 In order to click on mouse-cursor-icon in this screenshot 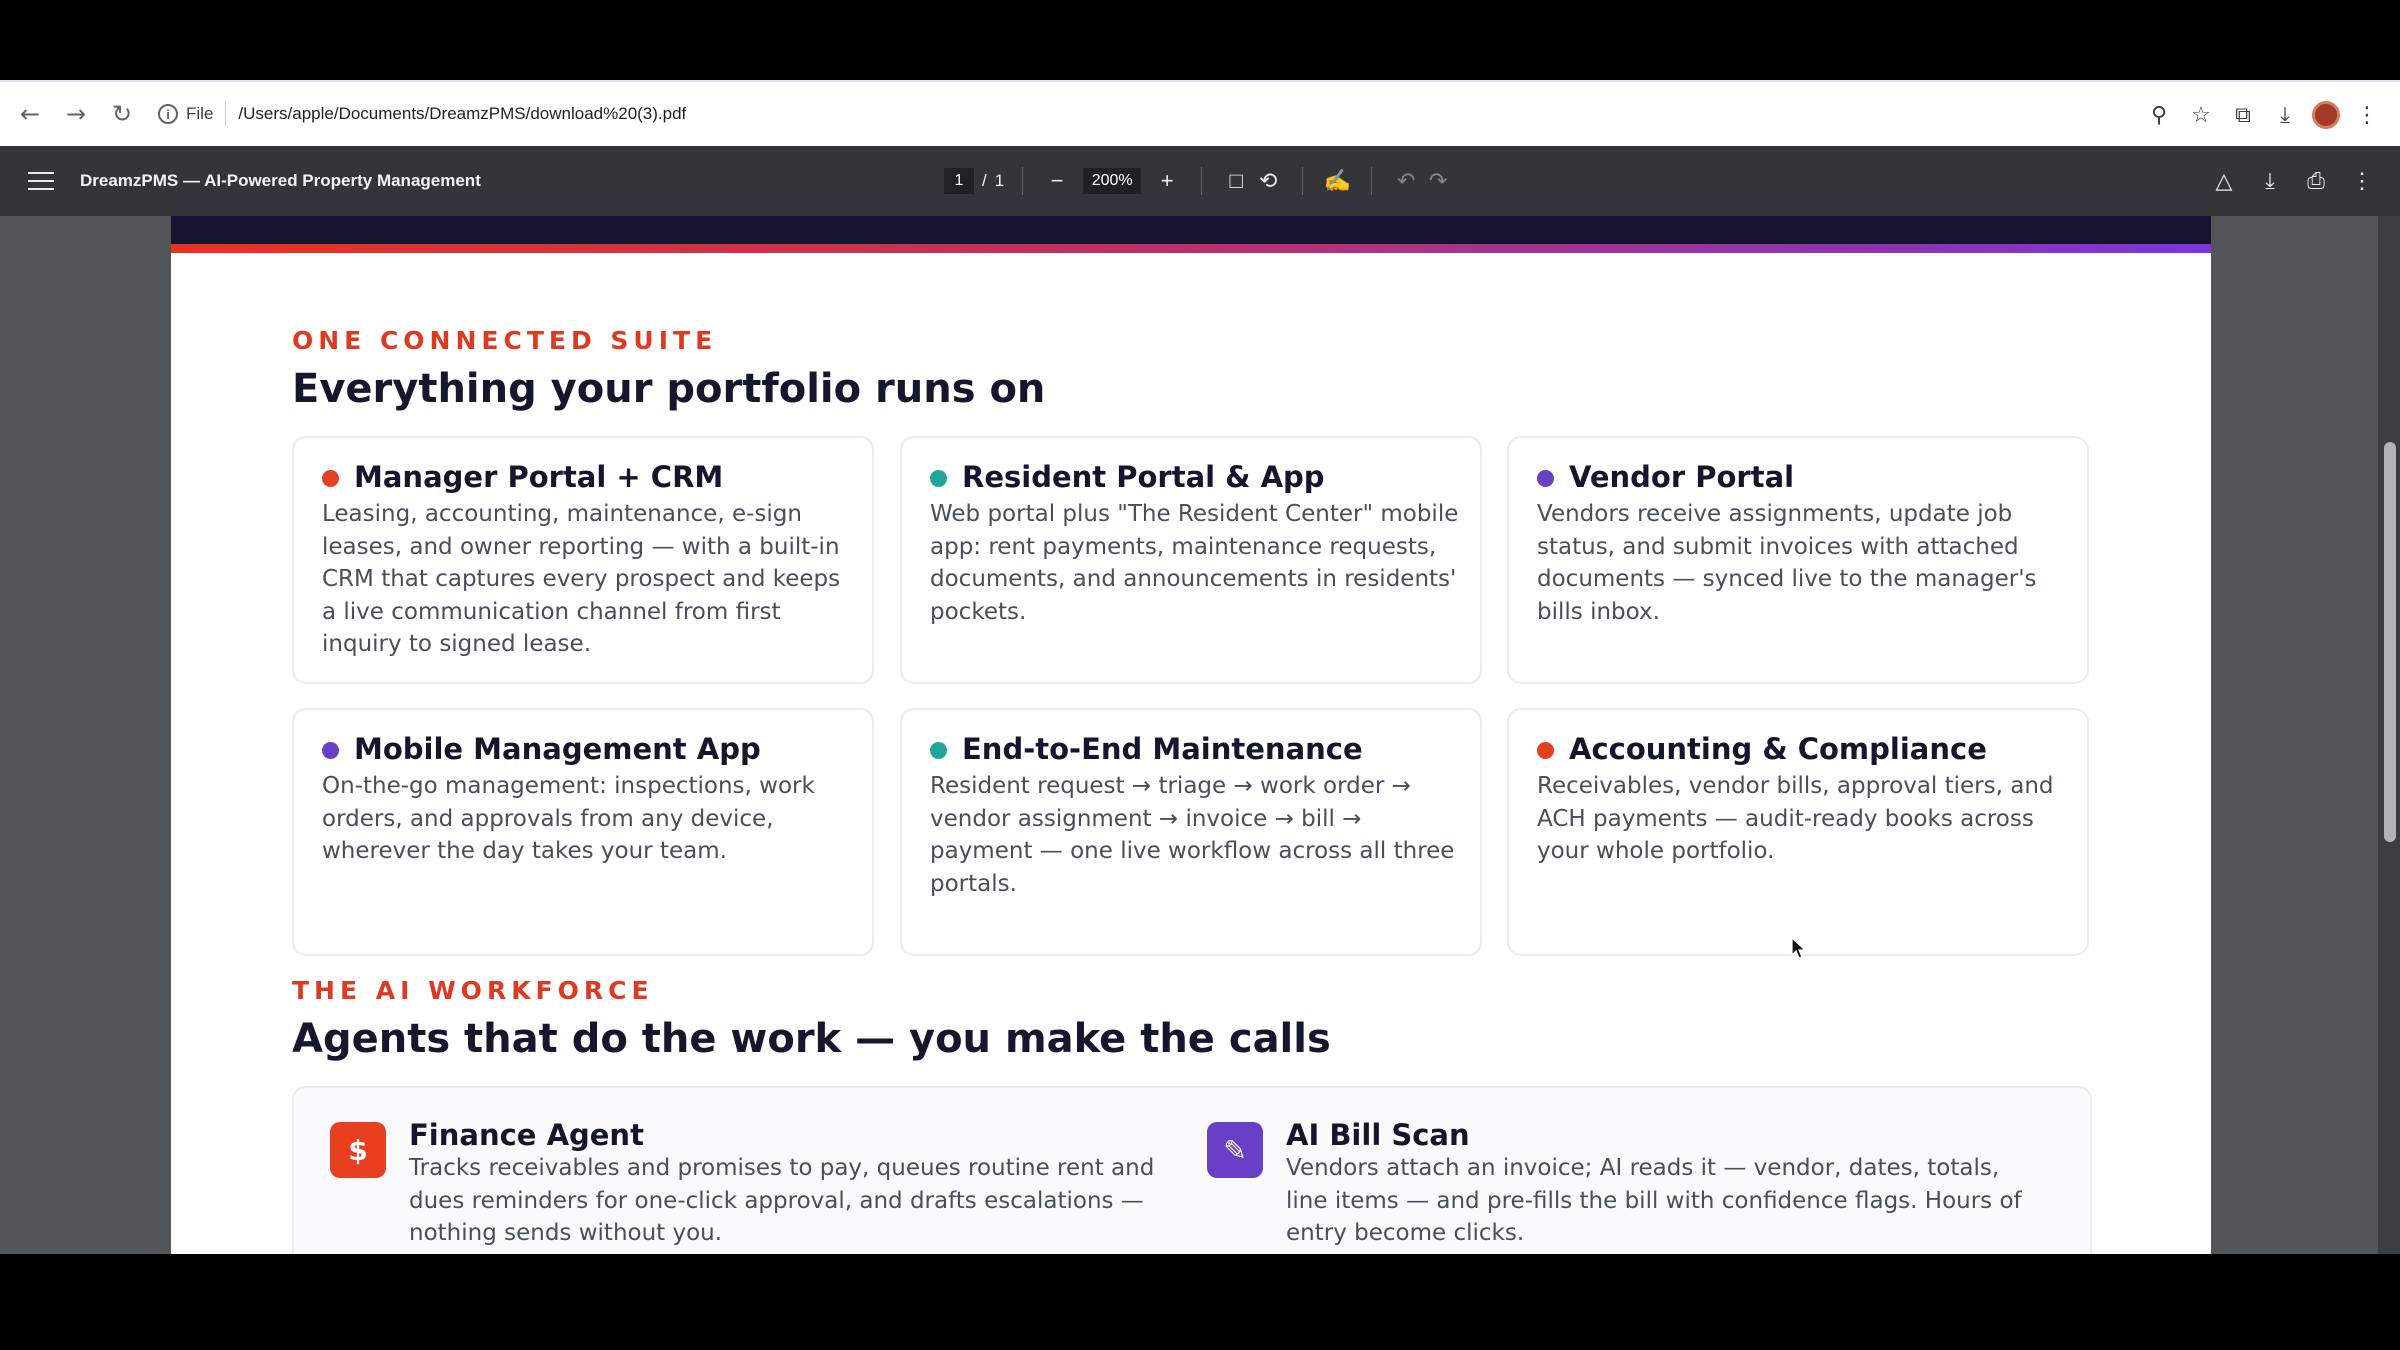, I will do `click(1799, 948)`.